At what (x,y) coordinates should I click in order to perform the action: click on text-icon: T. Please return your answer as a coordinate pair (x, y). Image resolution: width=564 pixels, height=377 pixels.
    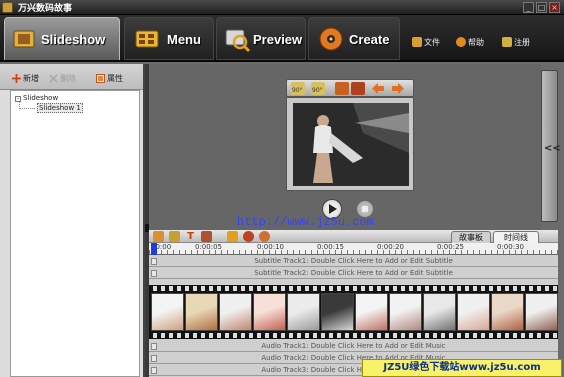
    Looking at the image, I should click on (190, 236).